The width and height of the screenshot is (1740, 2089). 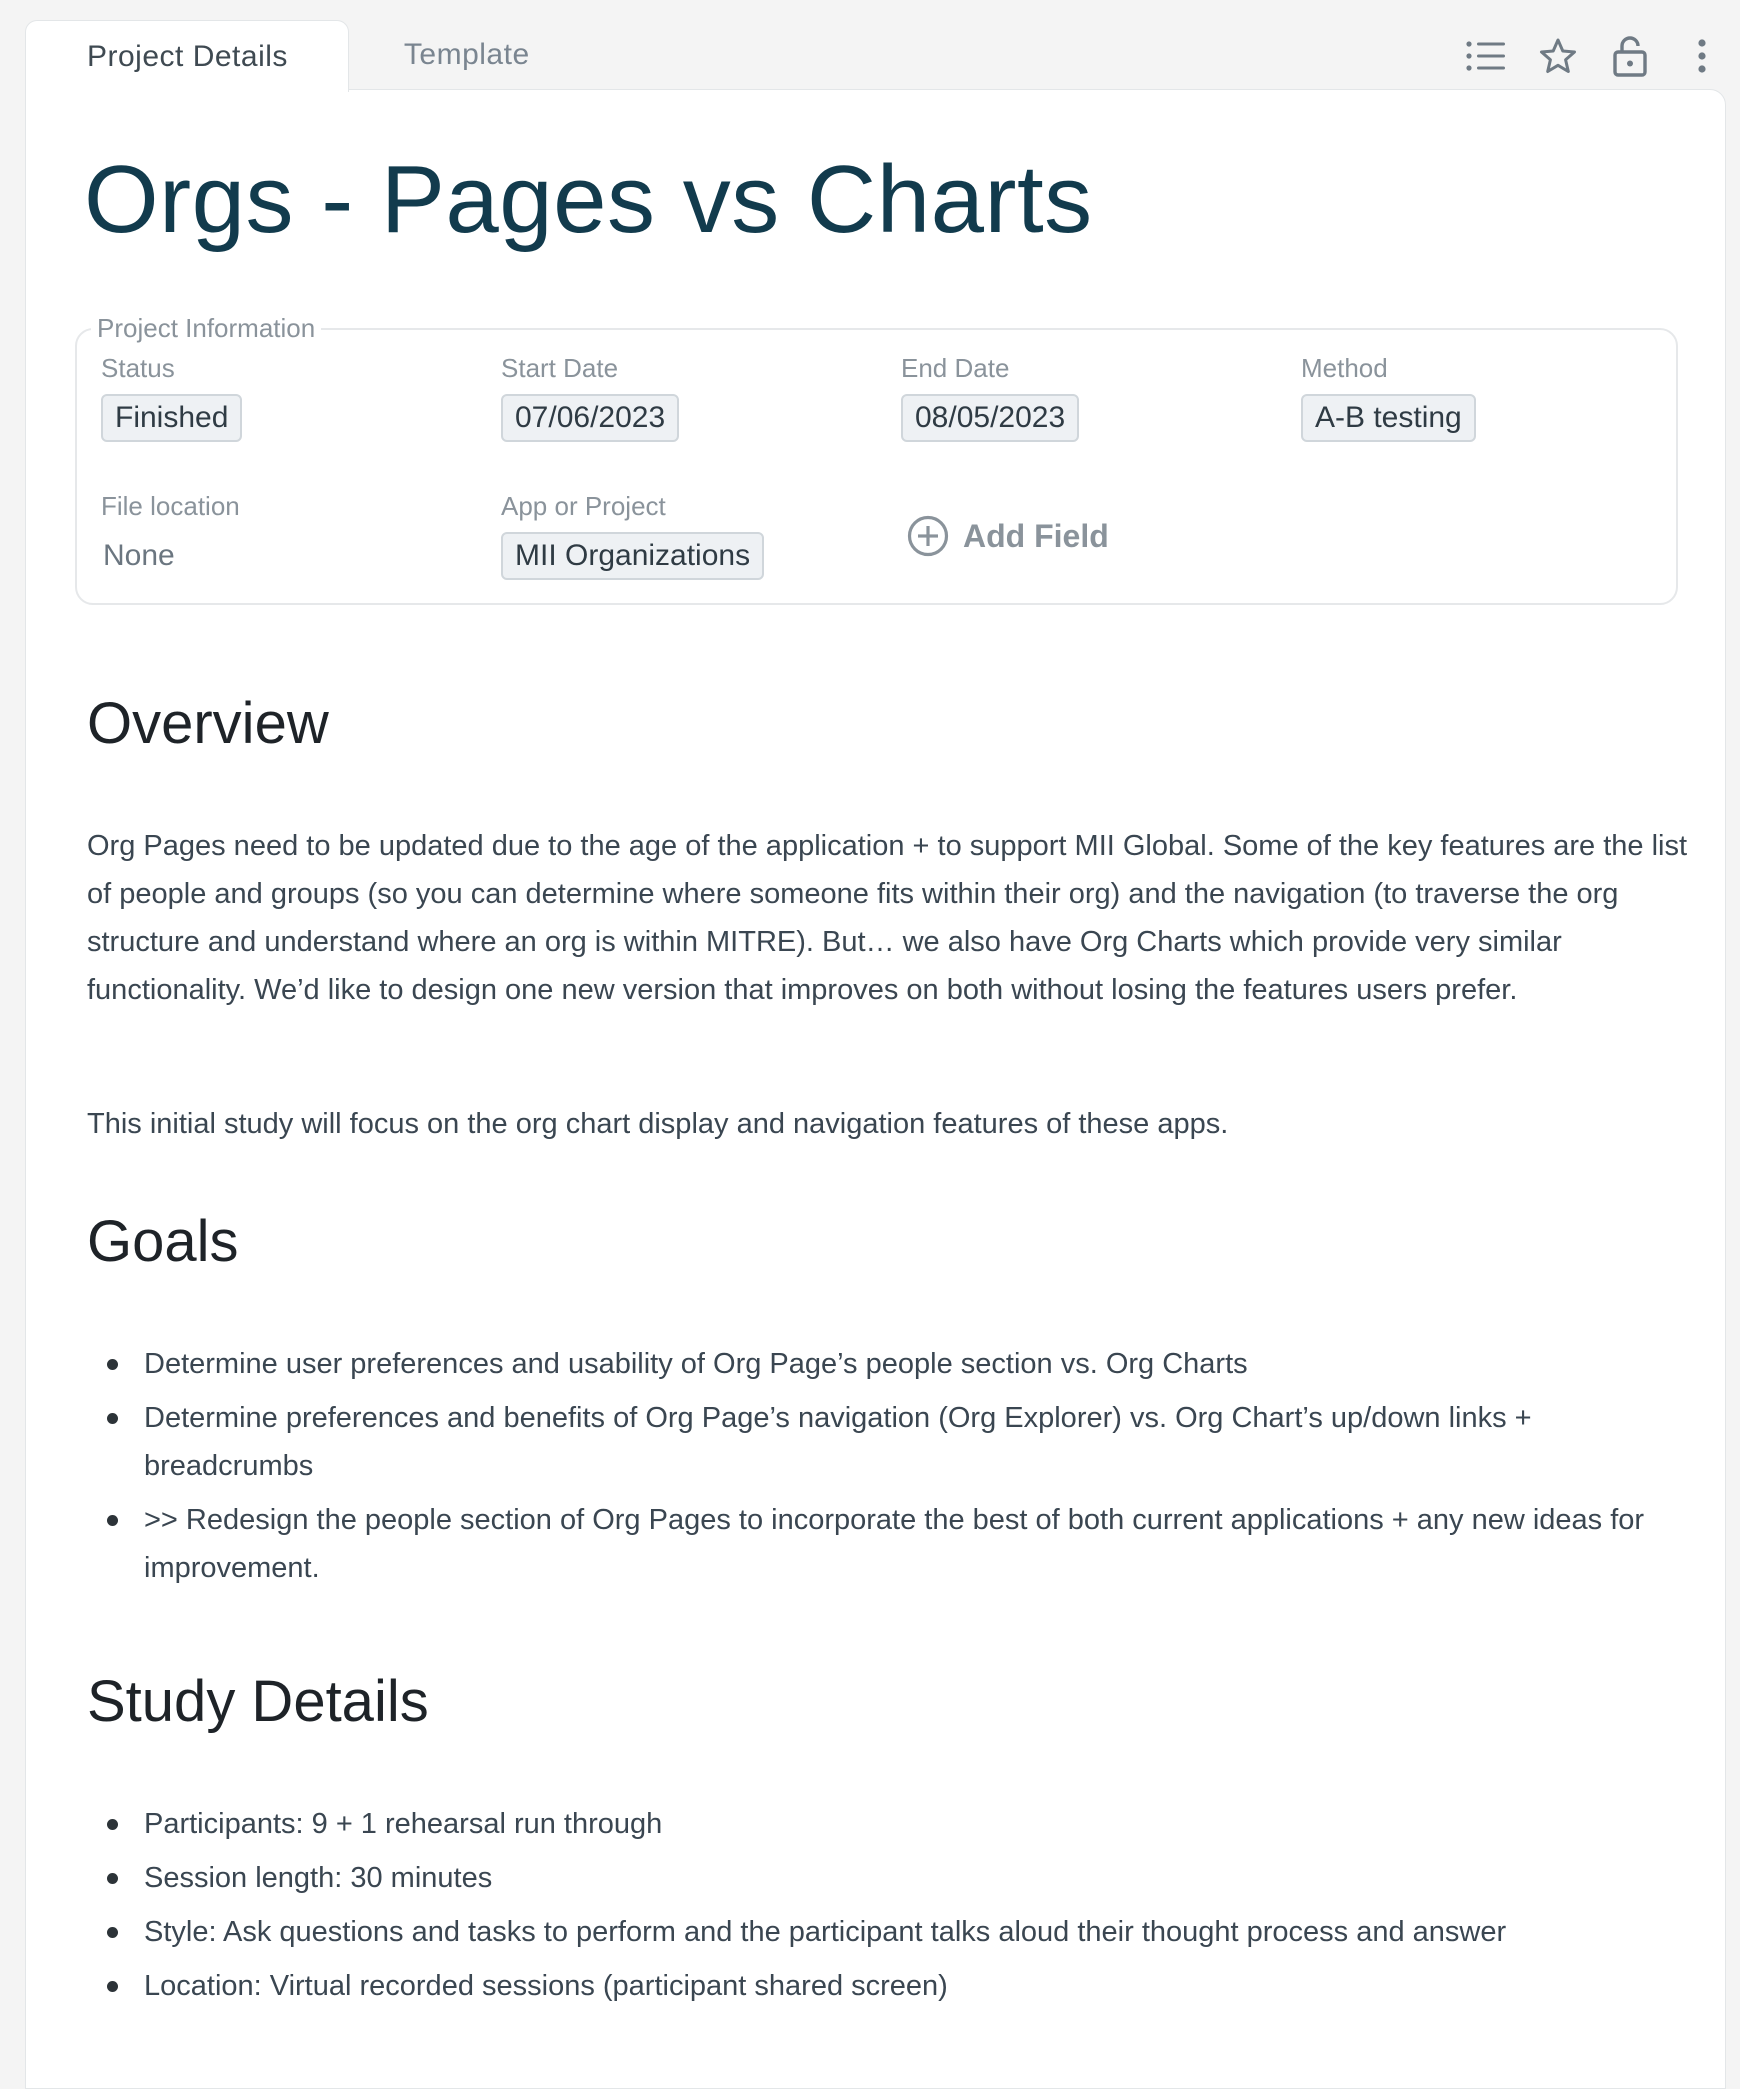 I want to click on tab-bar: Project Details Template, so click(x=308, y=56).